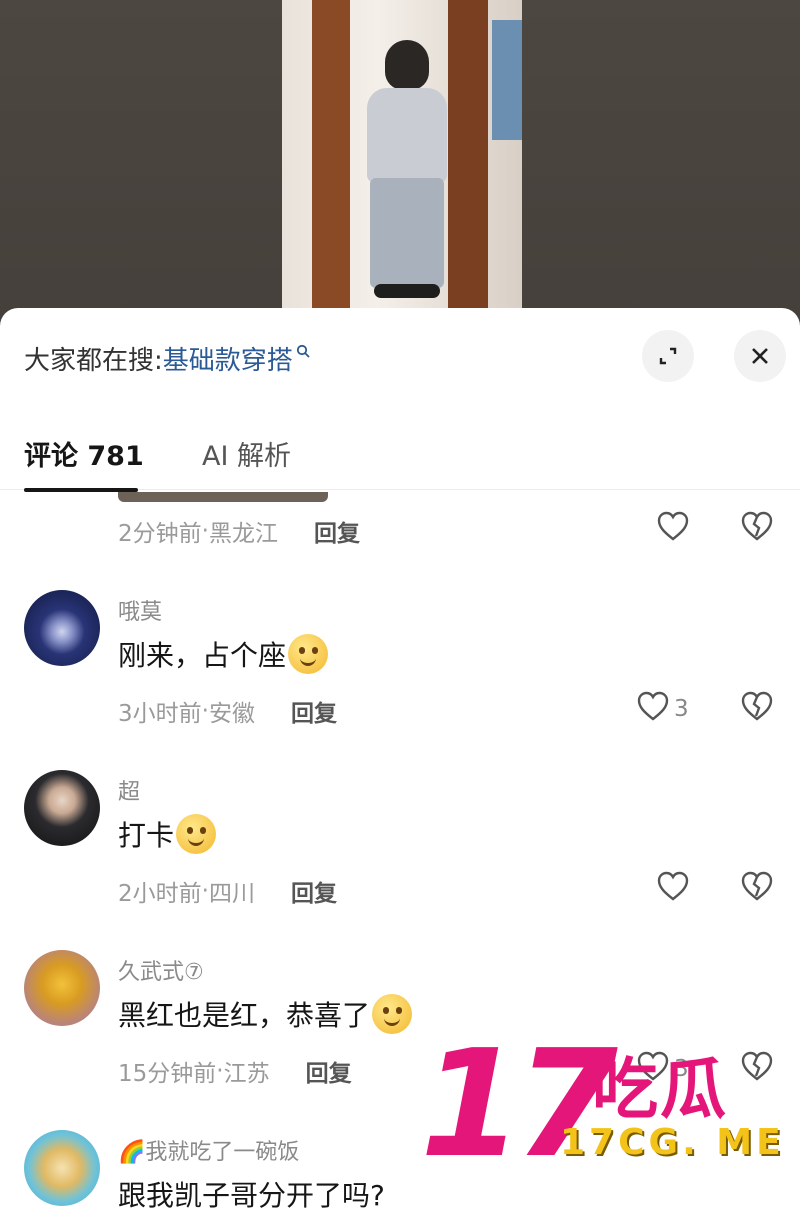 The width and height of the screenshot is (800, 1212). Describe the element at coordinates (208, 1150) in the screenshot. I see `comment-username: 🌈我就吃了一碗饭` at that location.